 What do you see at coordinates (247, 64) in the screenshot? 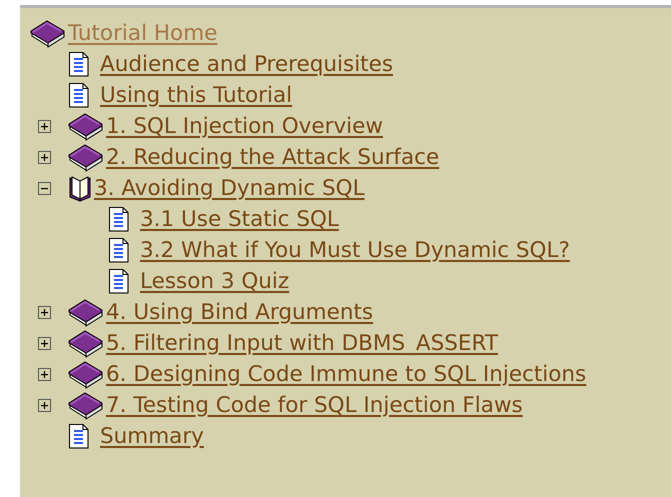
I see `tree-link: Audience and Prerequisites` at bounding box center [247, 64].